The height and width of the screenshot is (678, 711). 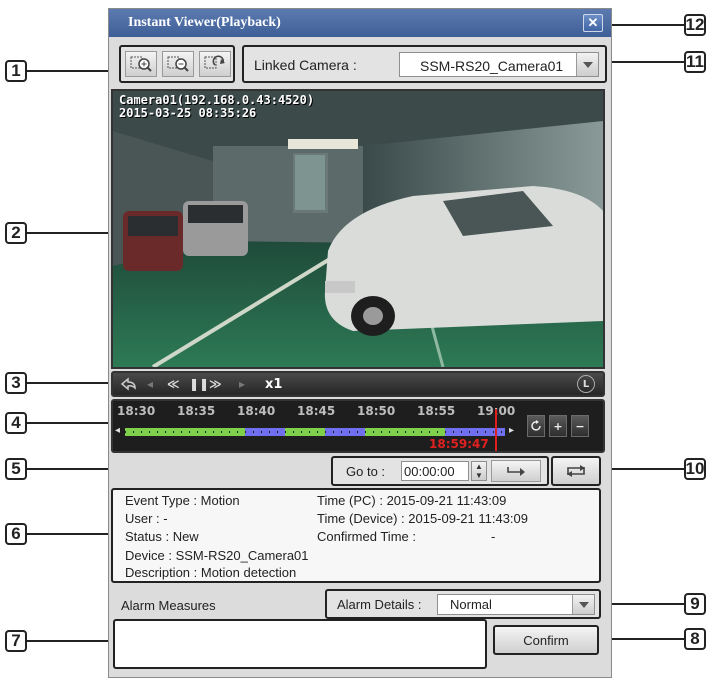 I want to click on tick-marks, so click(x=315, y=432).